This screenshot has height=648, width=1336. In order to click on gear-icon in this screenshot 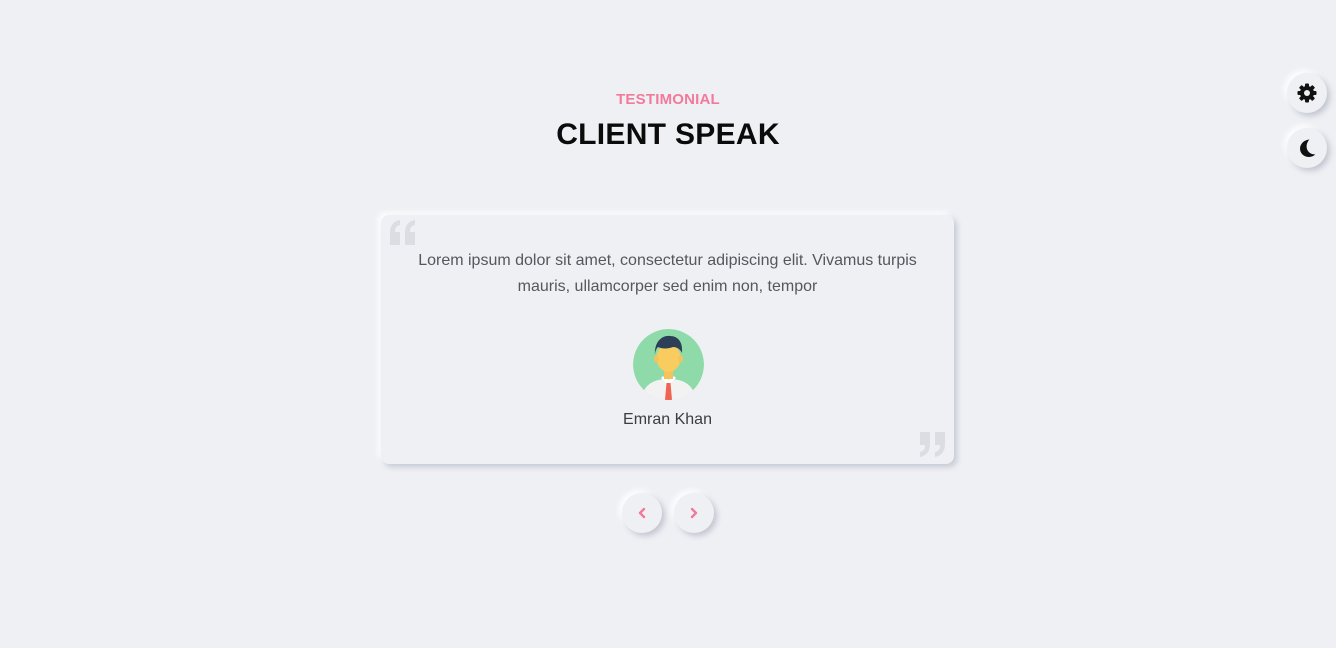, I will do `click(1307, 93)`.